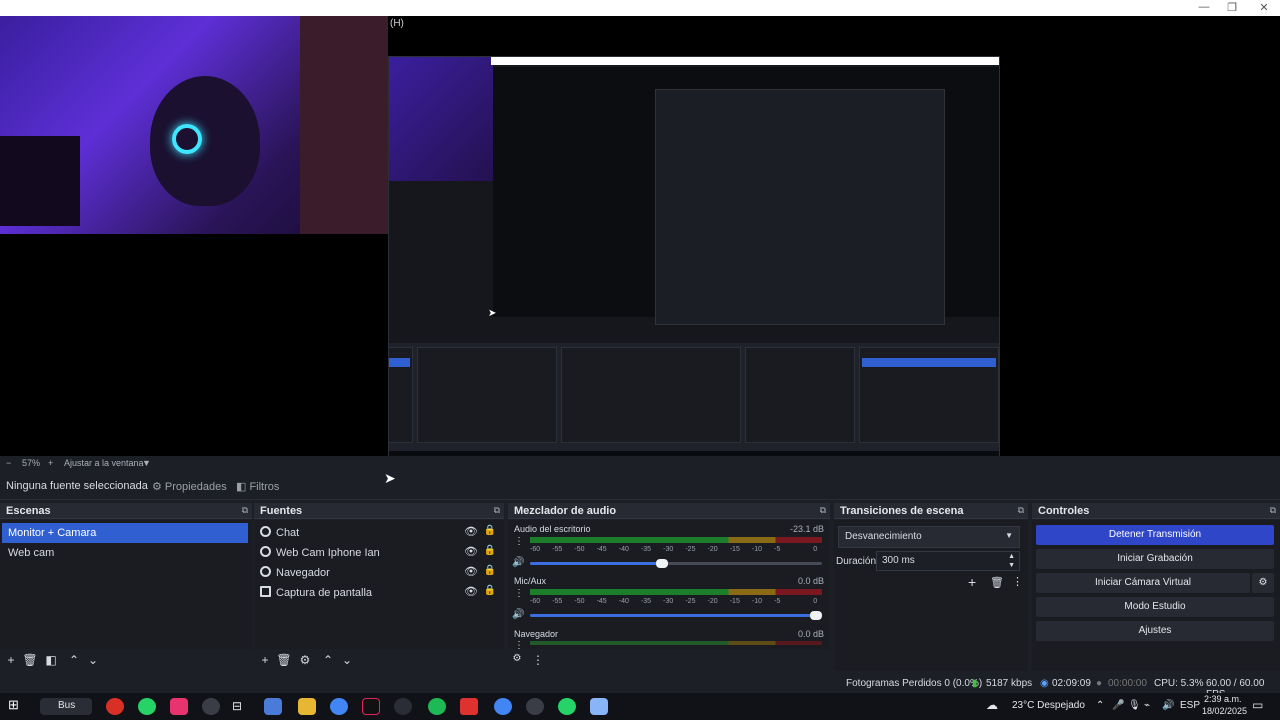 This screenshot has width=1280, height=720. What do you see at coordinates (437, 706) in the screenshot?
I see `spotify-icon` at bounding box center [437, 706].